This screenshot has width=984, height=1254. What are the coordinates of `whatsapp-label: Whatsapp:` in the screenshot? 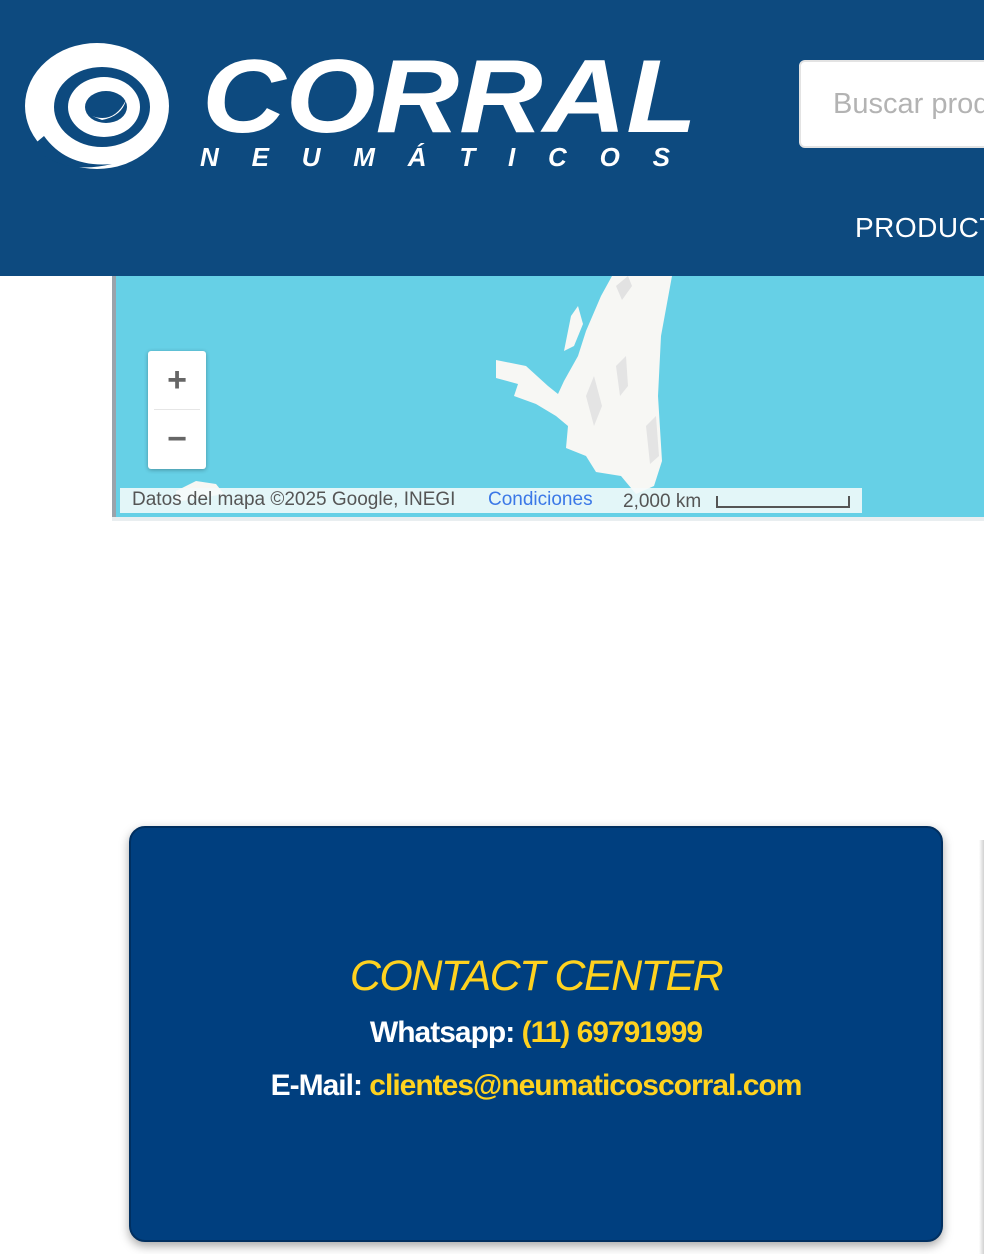 It's located at (442, 1032).